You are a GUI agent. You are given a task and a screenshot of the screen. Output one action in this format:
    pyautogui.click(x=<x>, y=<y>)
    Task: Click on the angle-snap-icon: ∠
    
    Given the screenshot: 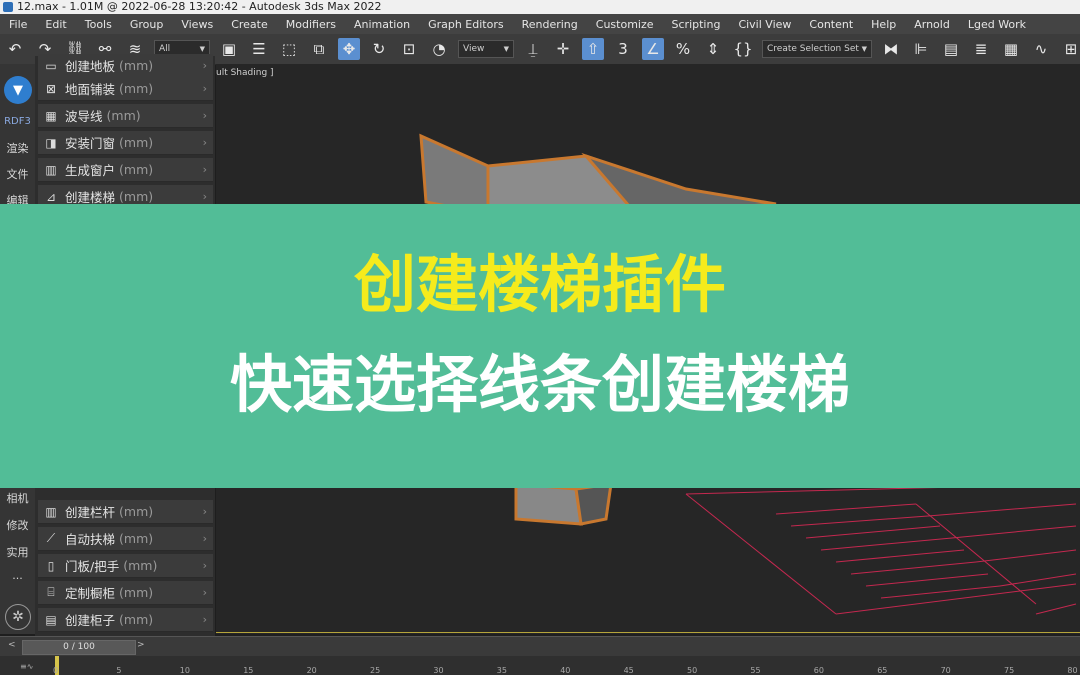 What is the action you would take?
    pyautogui.click(x=653, y=49)
    